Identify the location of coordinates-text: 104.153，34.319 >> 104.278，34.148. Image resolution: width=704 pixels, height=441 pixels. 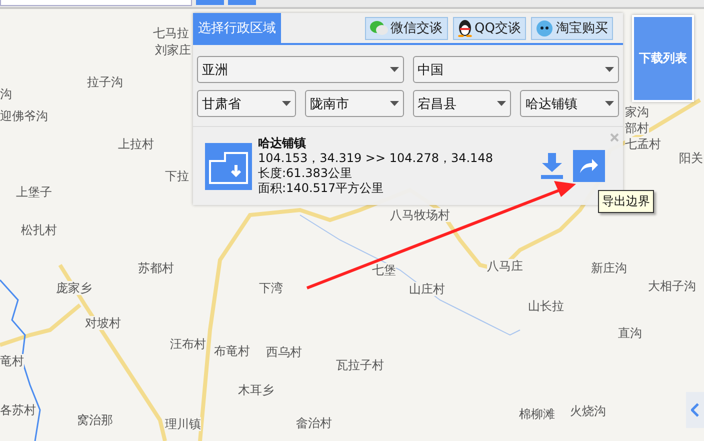
(375, 158).